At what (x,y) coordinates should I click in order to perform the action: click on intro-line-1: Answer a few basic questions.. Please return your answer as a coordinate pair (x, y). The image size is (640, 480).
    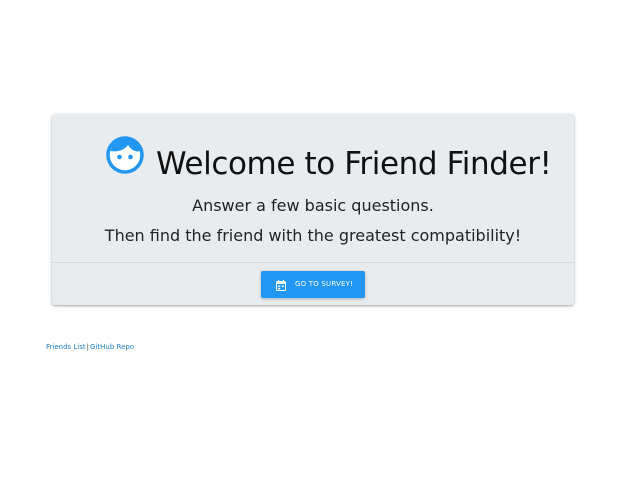
    Looking at the image, I should click on (313, 205).